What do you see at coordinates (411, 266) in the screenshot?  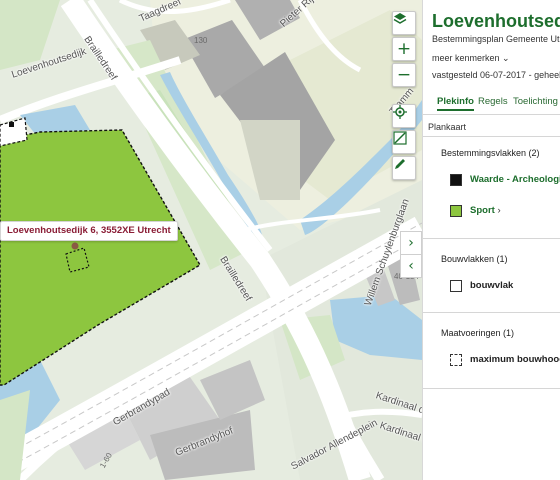 I see `collapse-panel-button: ‹` at bounding box center [411, 266].